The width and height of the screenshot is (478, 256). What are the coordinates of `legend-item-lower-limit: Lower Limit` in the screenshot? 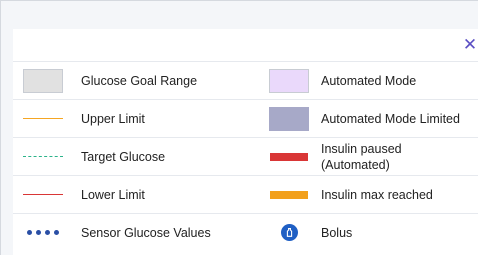 It's located at (141, 194).